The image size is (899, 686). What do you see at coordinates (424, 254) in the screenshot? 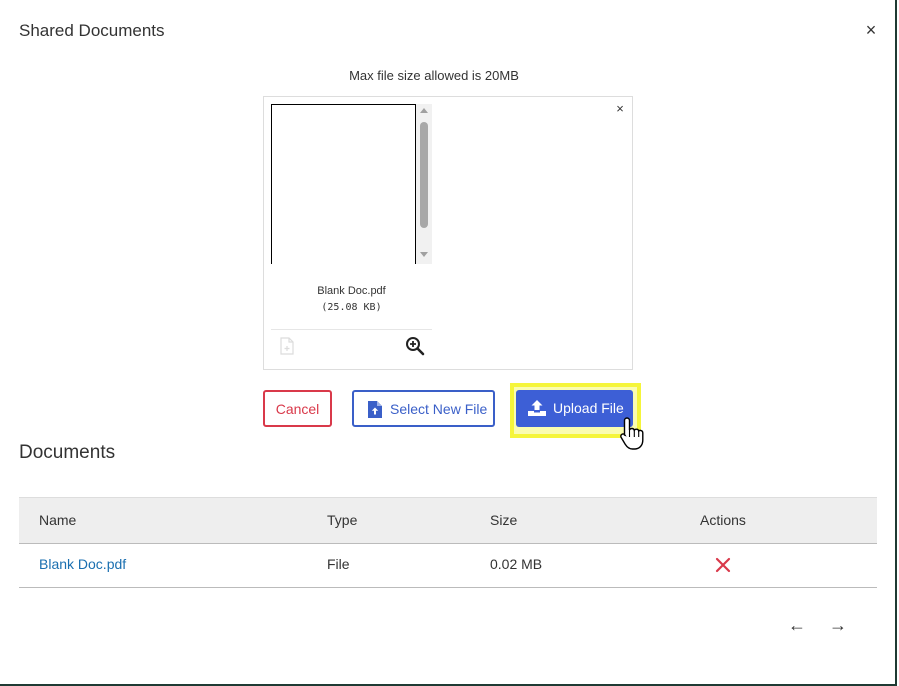
I see `scroll-down-arrow-icon` at bounding box center [424, 254].